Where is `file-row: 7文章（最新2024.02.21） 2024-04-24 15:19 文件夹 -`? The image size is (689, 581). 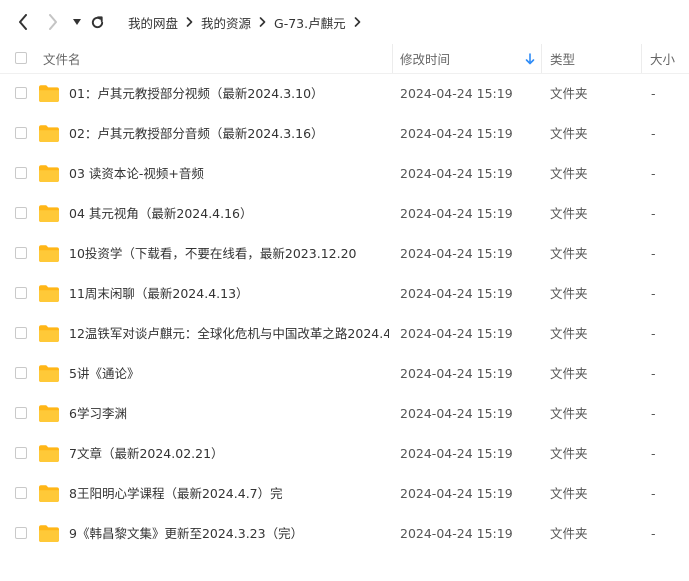
file-row: 7文章（最新2024.02.21） 2024-04-24 15:19 文件夹 - is located at coordinates (344, 454).